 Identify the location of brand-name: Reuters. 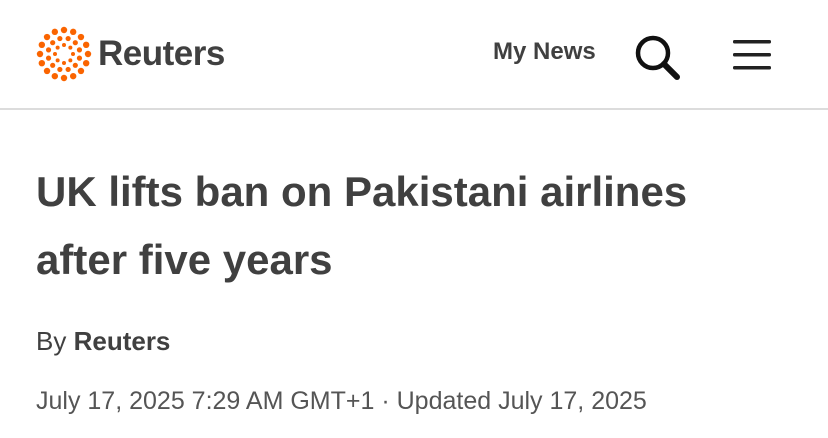
(161, 53).